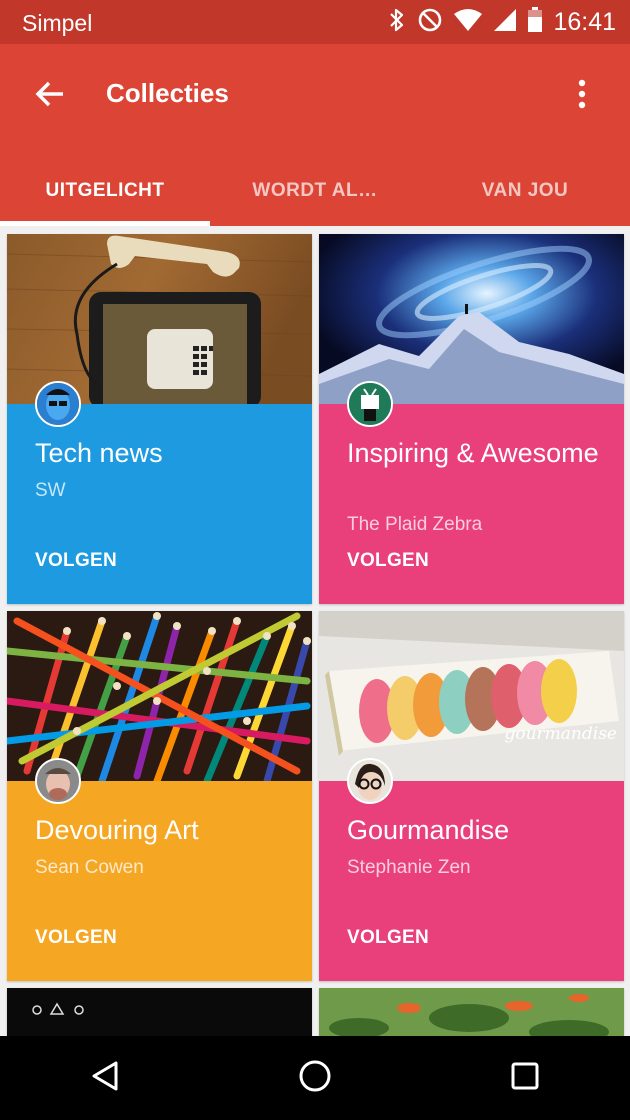 The image size is (630, 1120). I want to click on tab-van-jou: VAN JOU, so click(525, 191).